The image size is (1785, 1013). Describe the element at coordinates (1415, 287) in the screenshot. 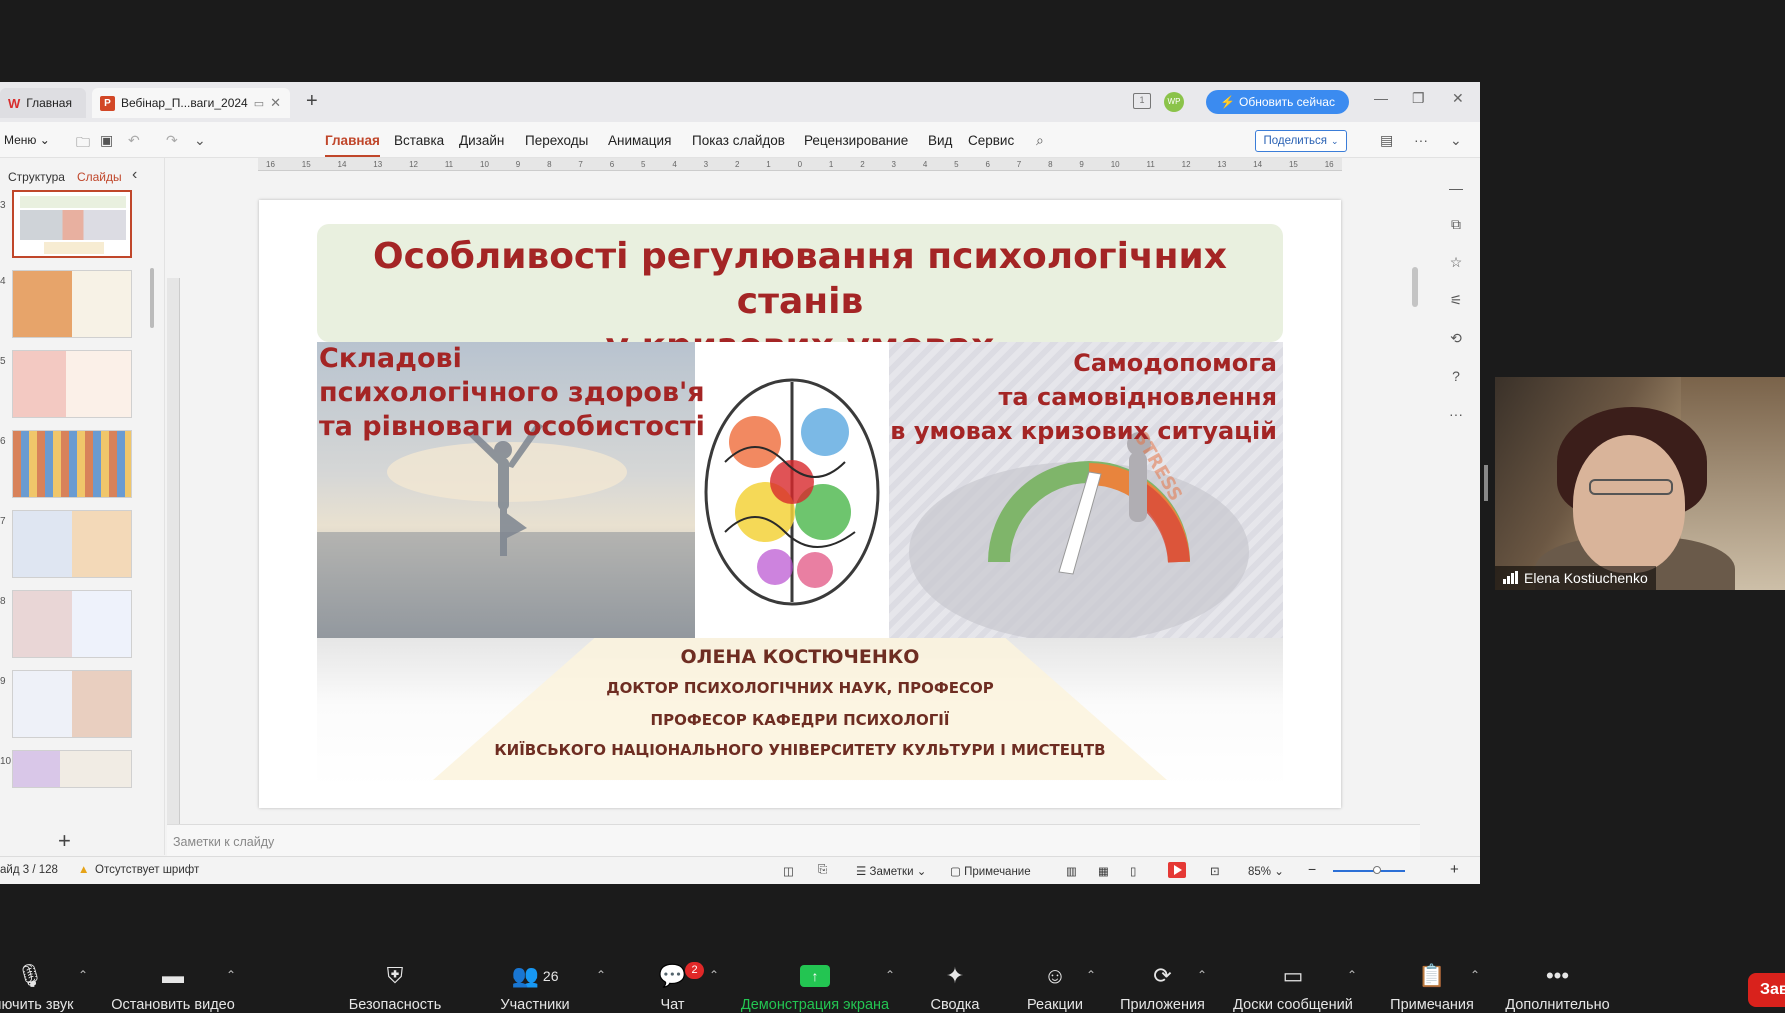

I see `slide-scrollbar` at that location.